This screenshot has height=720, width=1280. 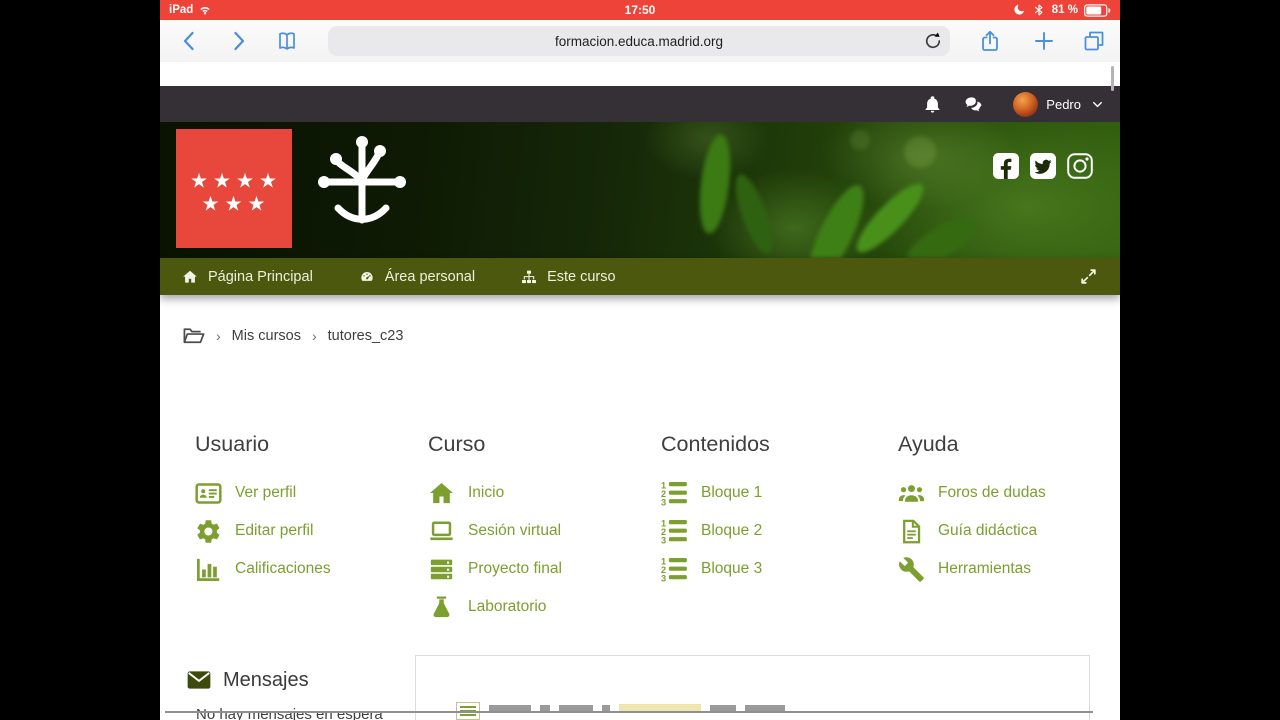 What do you see at coordinates (1026, 104) in the screenshot?
I see `avatar` at bounding box center [1026, 104].